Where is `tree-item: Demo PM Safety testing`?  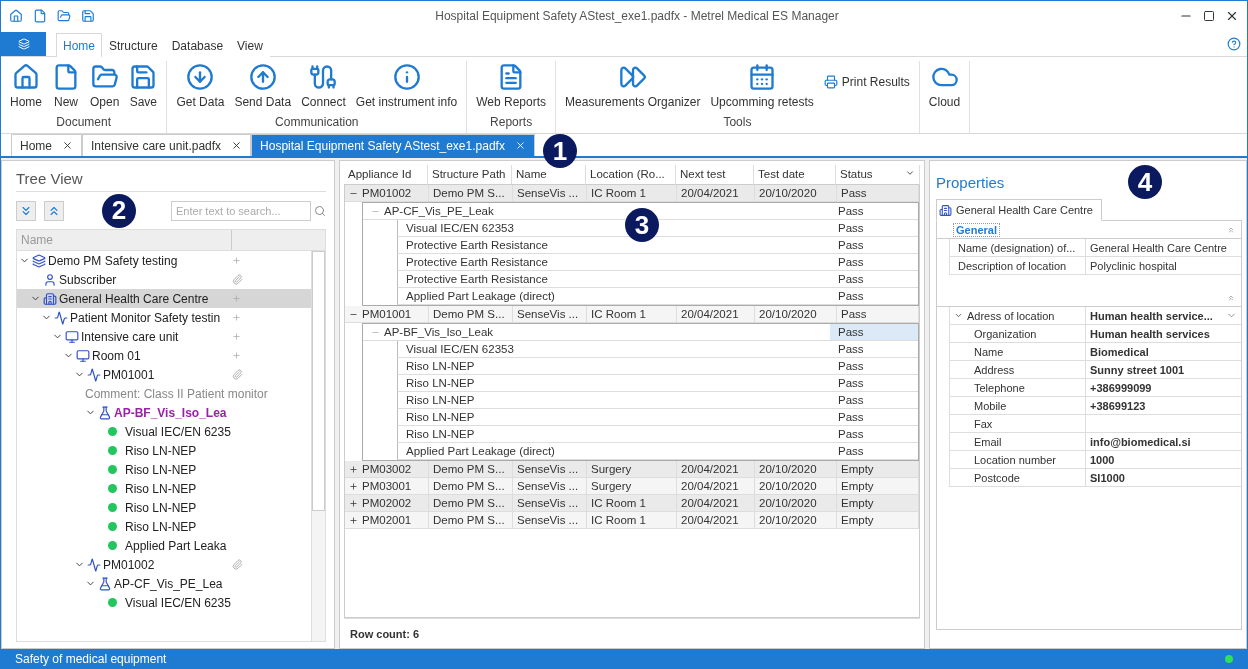
tree-item: Demo PM Safety testing is located at coordinates (164, 260).